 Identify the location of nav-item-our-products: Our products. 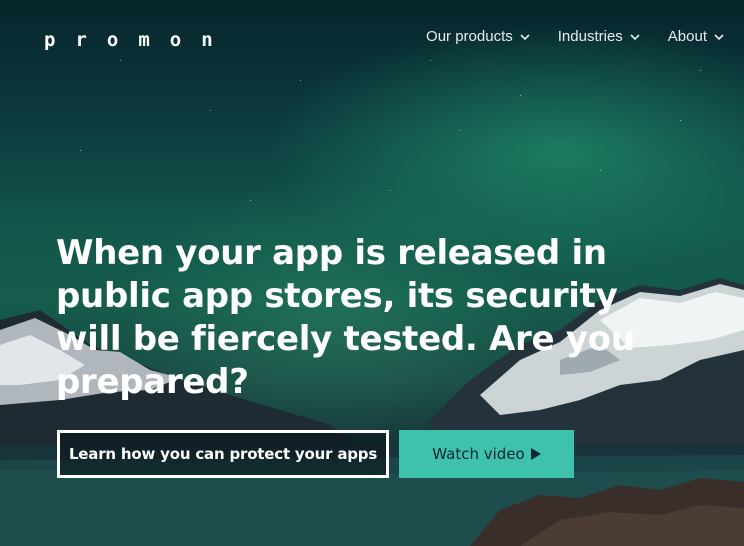
(478, 36).